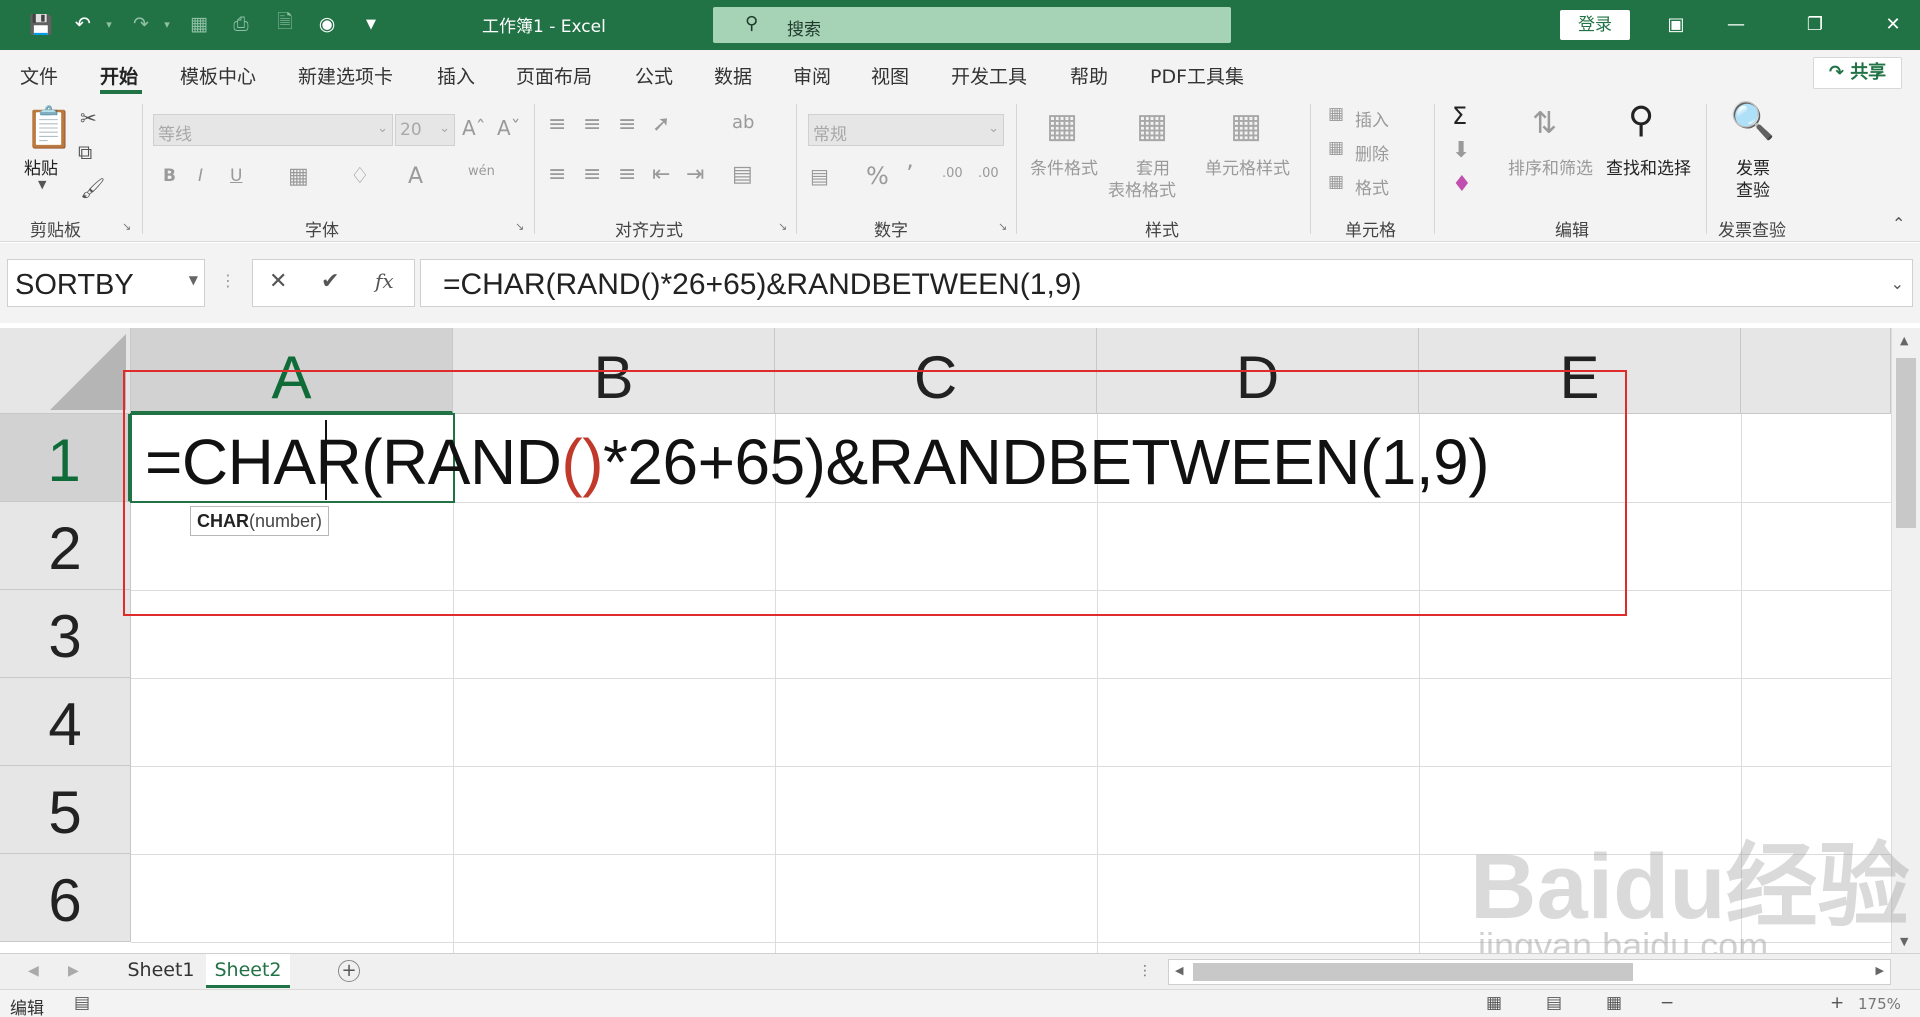 The image size is (1920, 1017). I want to click on autosave-circle-icon: ◉, so click(327, 24).